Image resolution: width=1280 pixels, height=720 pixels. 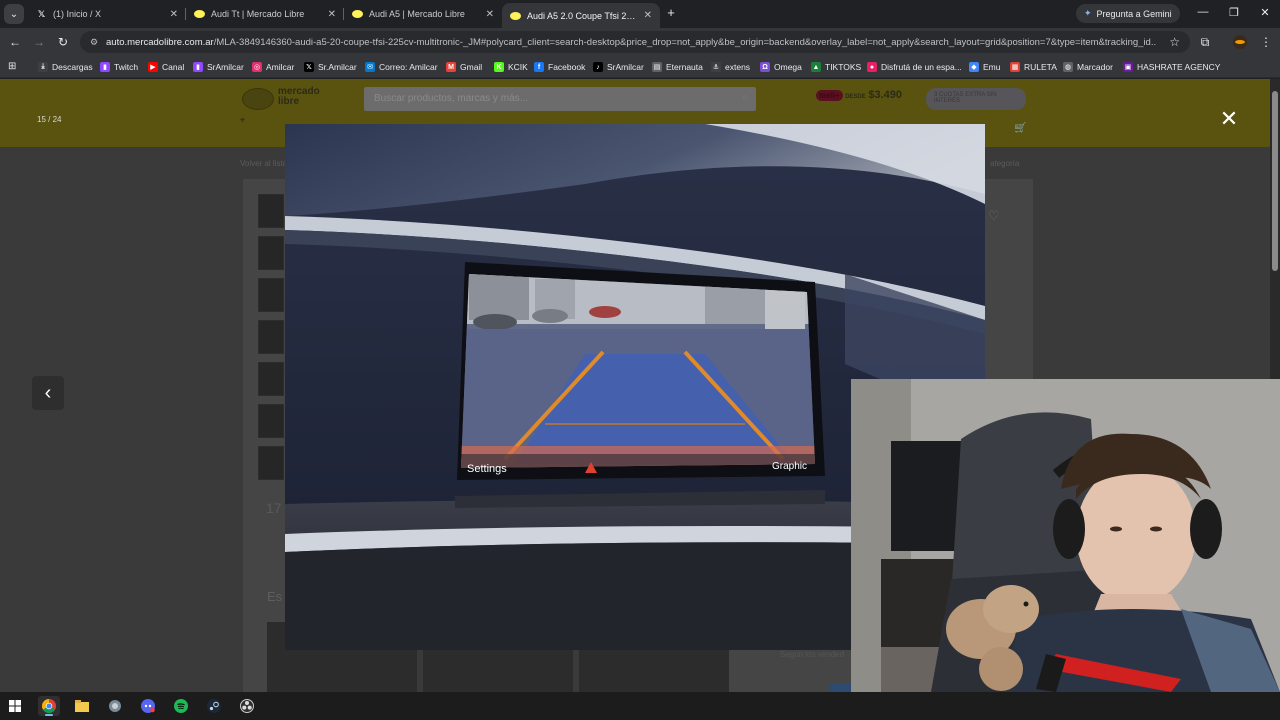 I want to click on bookmark-item: ◎ Amilcar, so click(x=273, y=67).